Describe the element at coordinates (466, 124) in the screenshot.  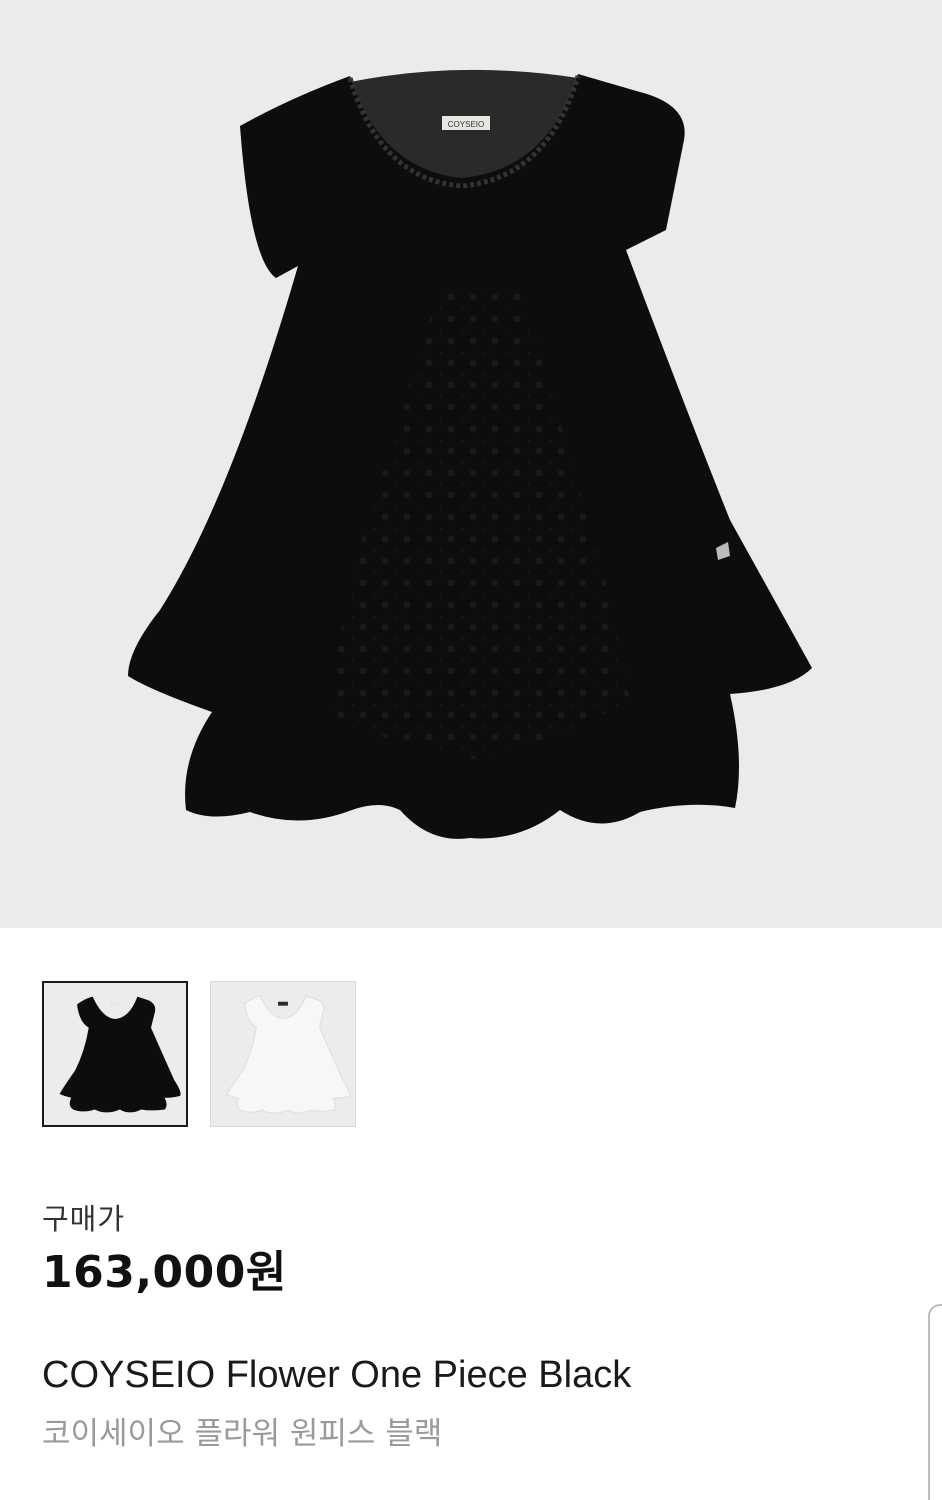
I see `brand-tag: COYSEIO` at that location.